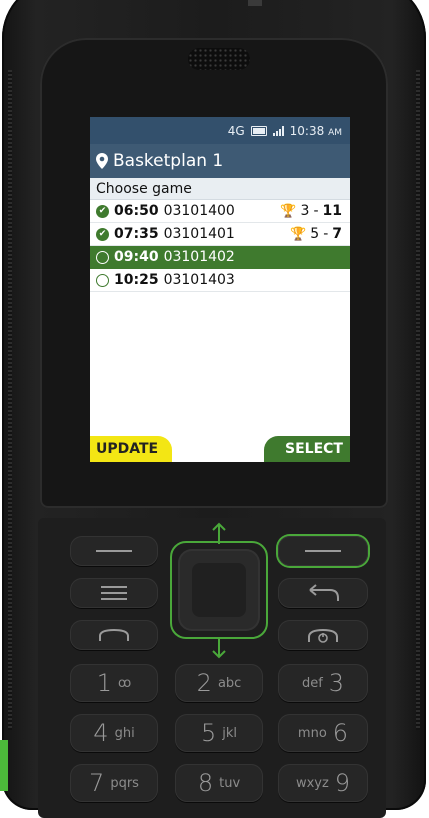  What do you see at coordinates (236, 130) in the screenshot?
I see `network-indicator: 4G` at bounding box center [236, 130].